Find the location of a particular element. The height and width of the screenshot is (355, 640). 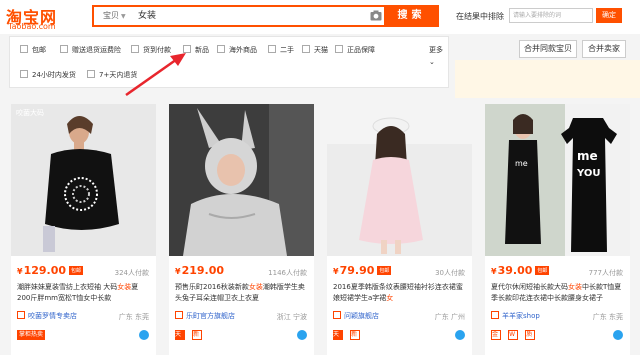

filter-label: 货到付款 is located at coordinates (157, 50).